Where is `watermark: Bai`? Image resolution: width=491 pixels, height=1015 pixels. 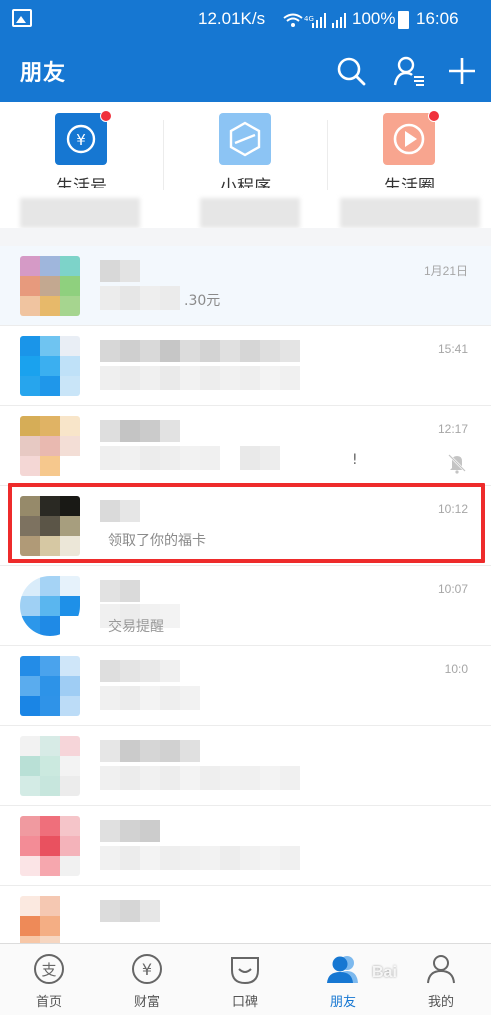 watermark: Bai is located at coordinates (384, 972).